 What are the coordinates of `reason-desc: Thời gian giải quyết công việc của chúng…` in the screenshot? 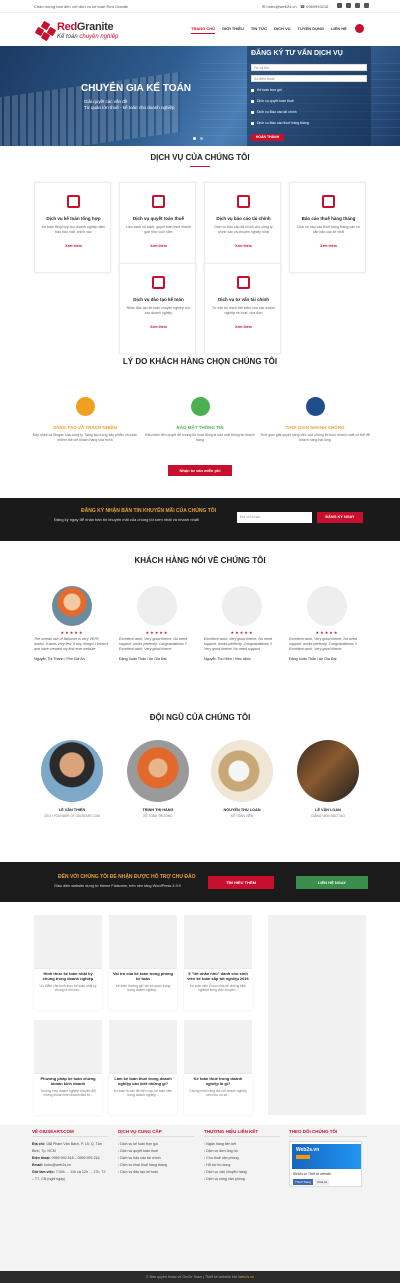 It's located at (315, 437).